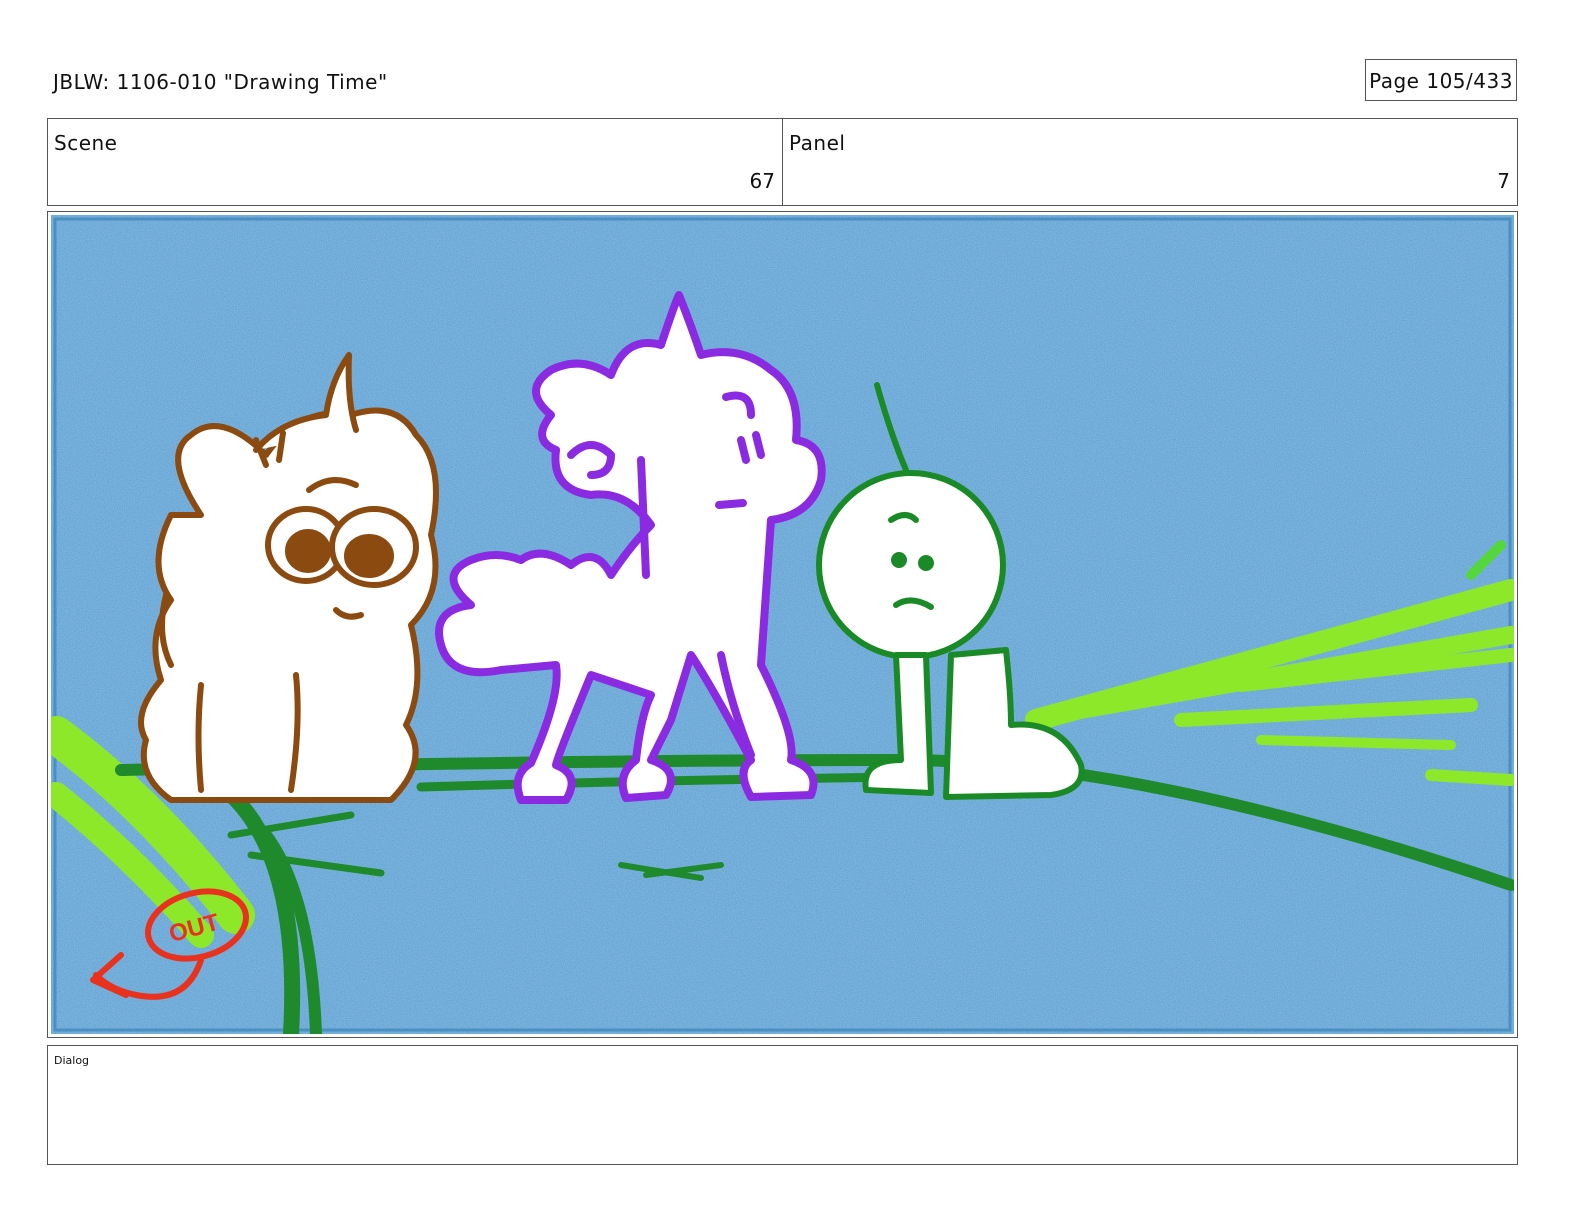 Image resolution: width=1584 pixels, height=1224 pixels. Describe the element at coordinates (762, 181) in the screenshot. I see `scene-number: 67` at that location.